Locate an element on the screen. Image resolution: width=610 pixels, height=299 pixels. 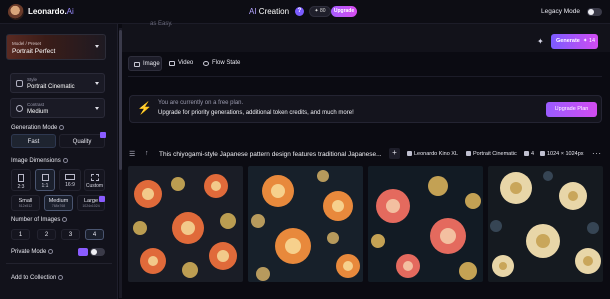
page-title: AI Creation is located at coordinates (269, 11).